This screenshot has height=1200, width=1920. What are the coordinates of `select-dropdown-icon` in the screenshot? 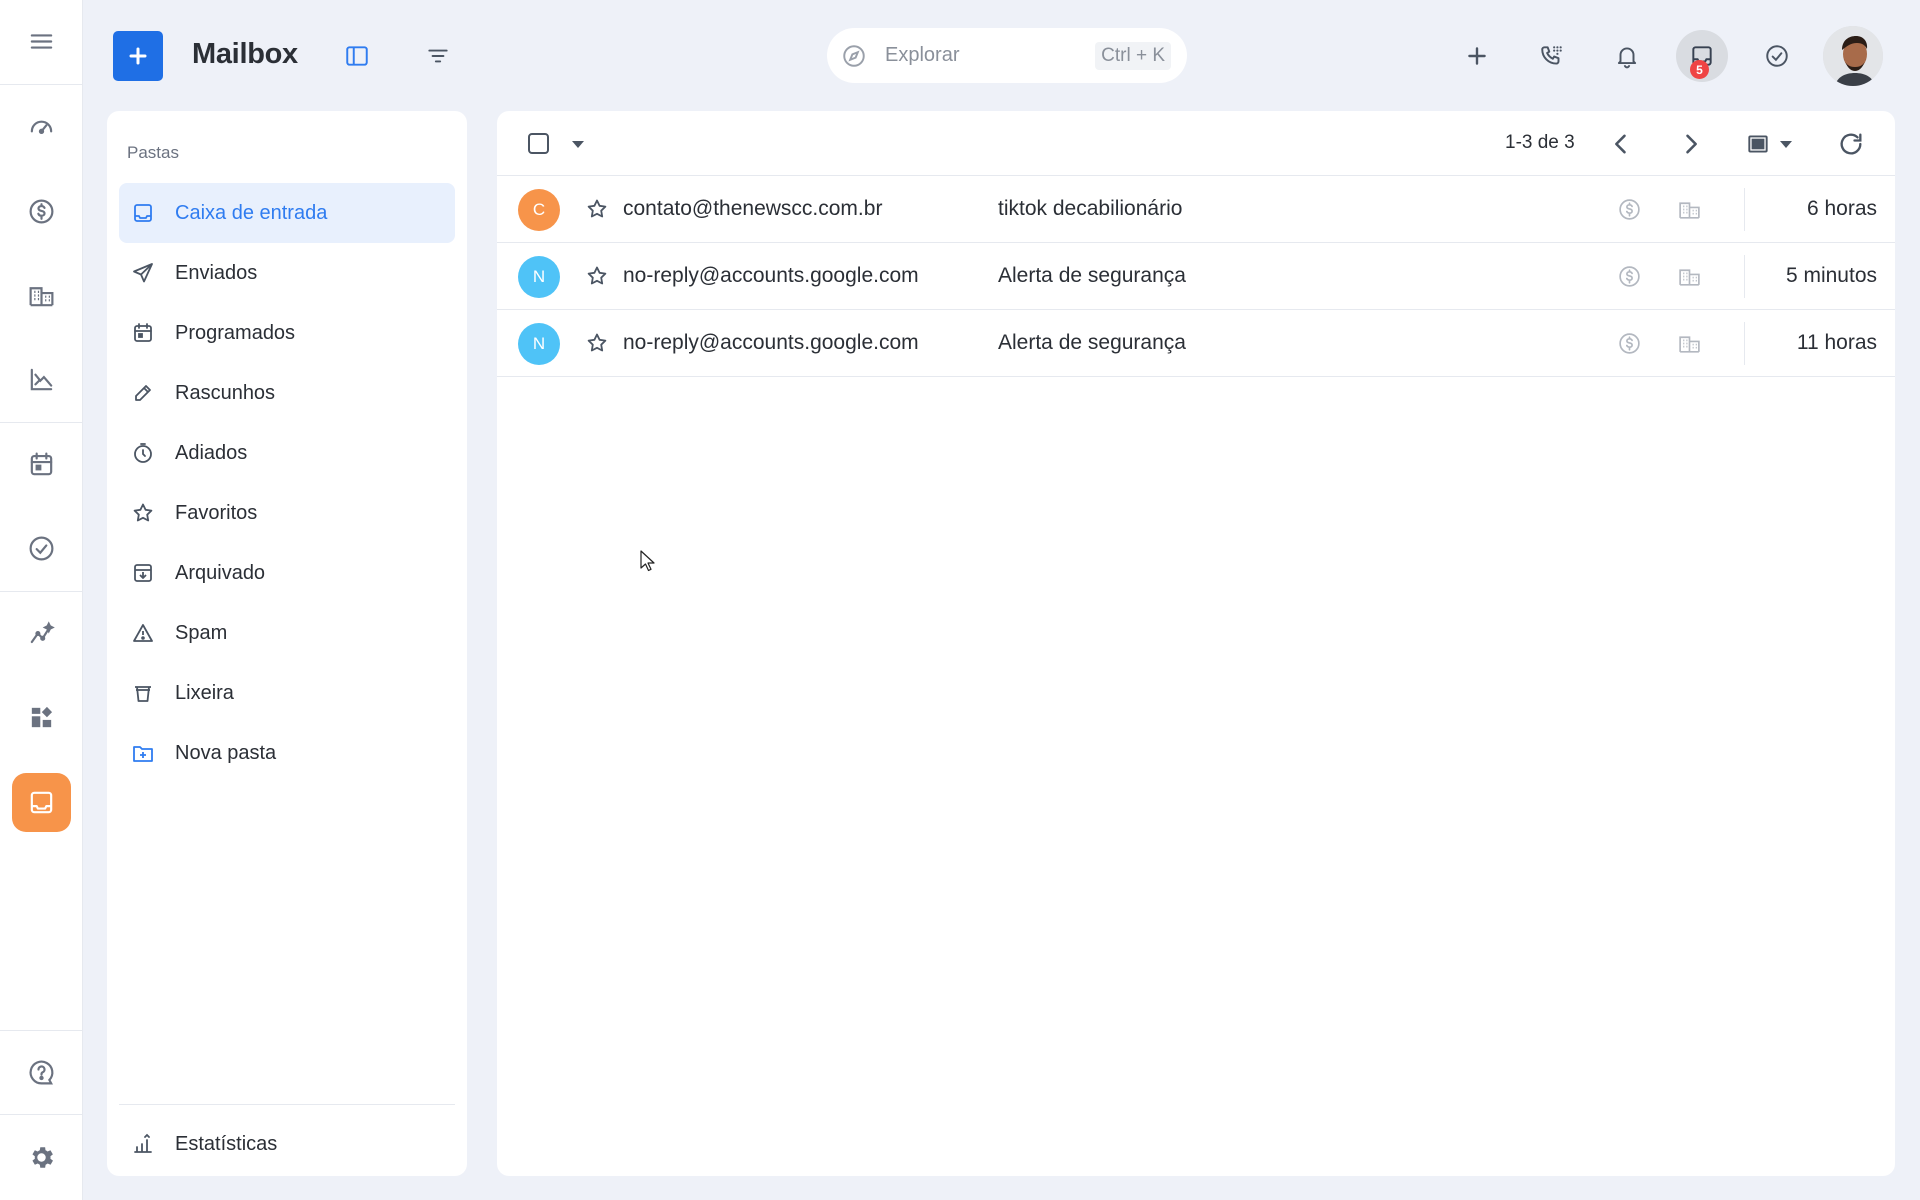 It's located at (578, 144).